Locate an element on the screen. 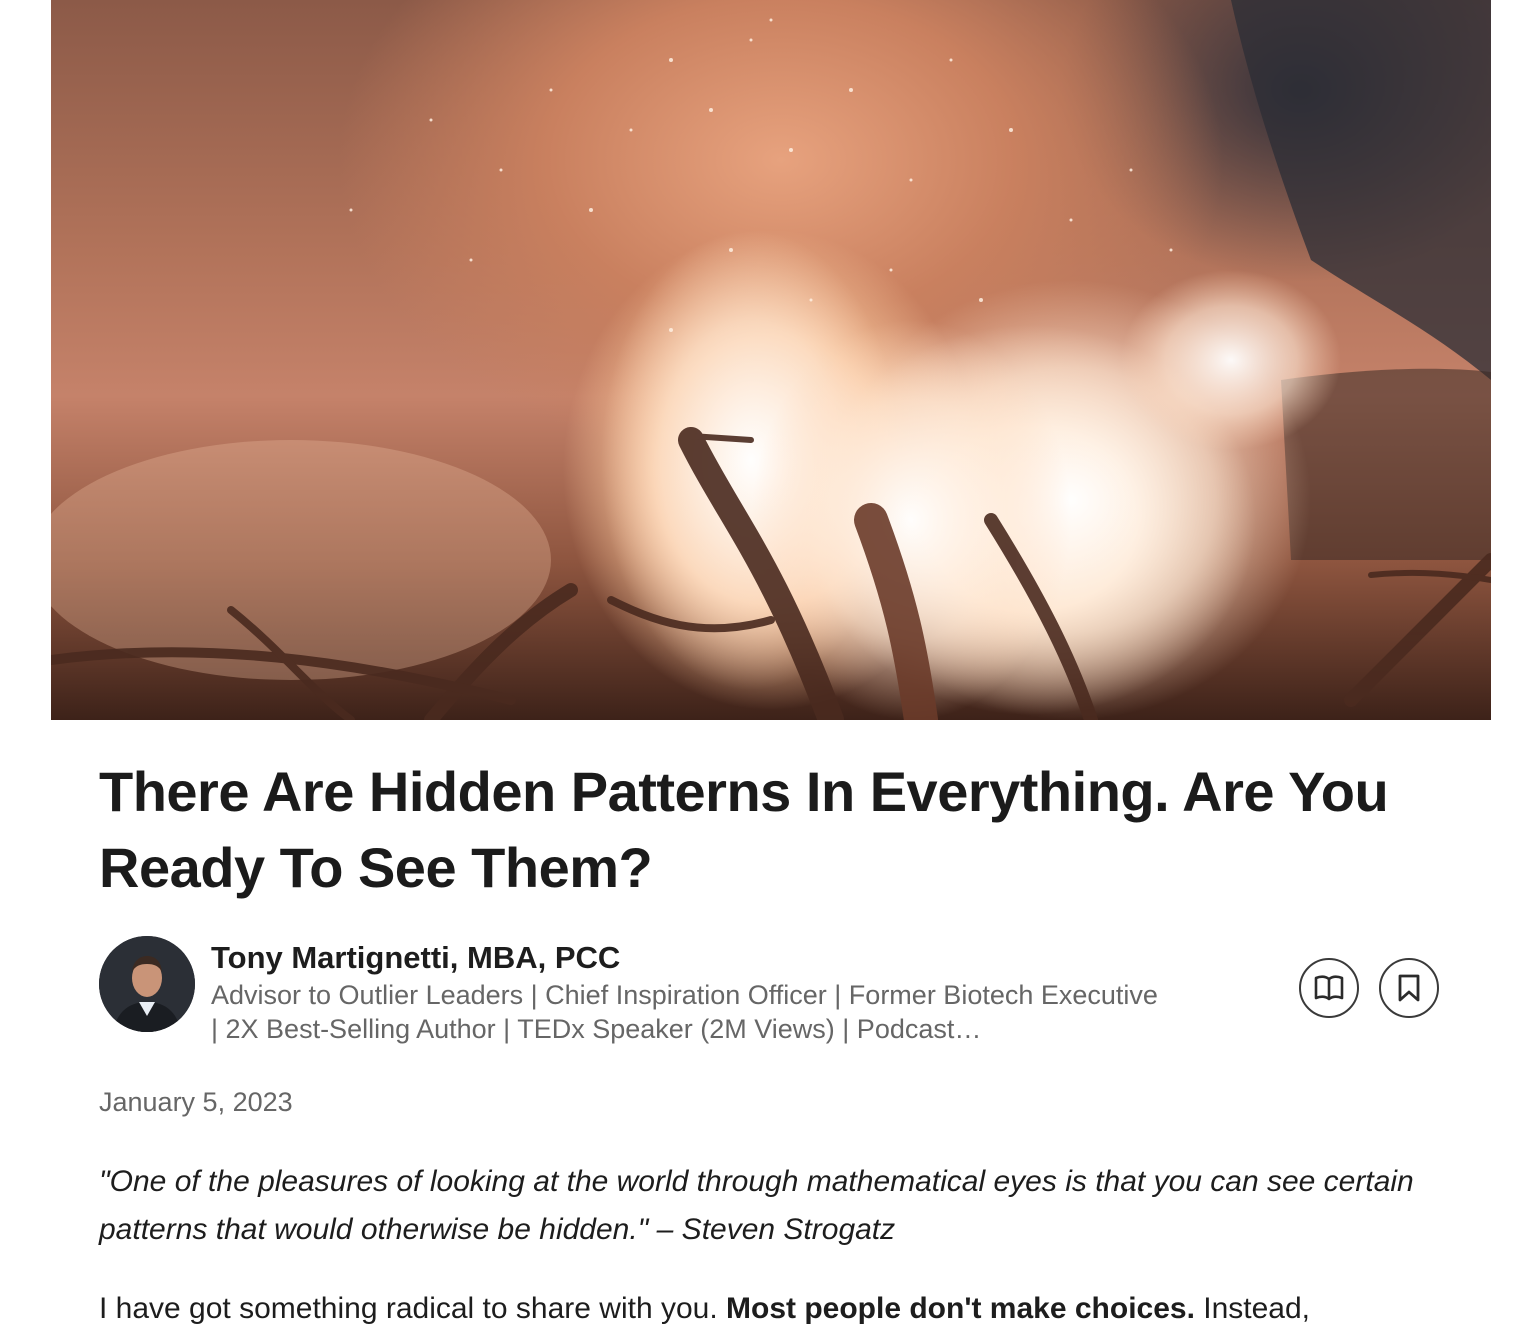  open-book-icon is located at coordinates (1329, 988).